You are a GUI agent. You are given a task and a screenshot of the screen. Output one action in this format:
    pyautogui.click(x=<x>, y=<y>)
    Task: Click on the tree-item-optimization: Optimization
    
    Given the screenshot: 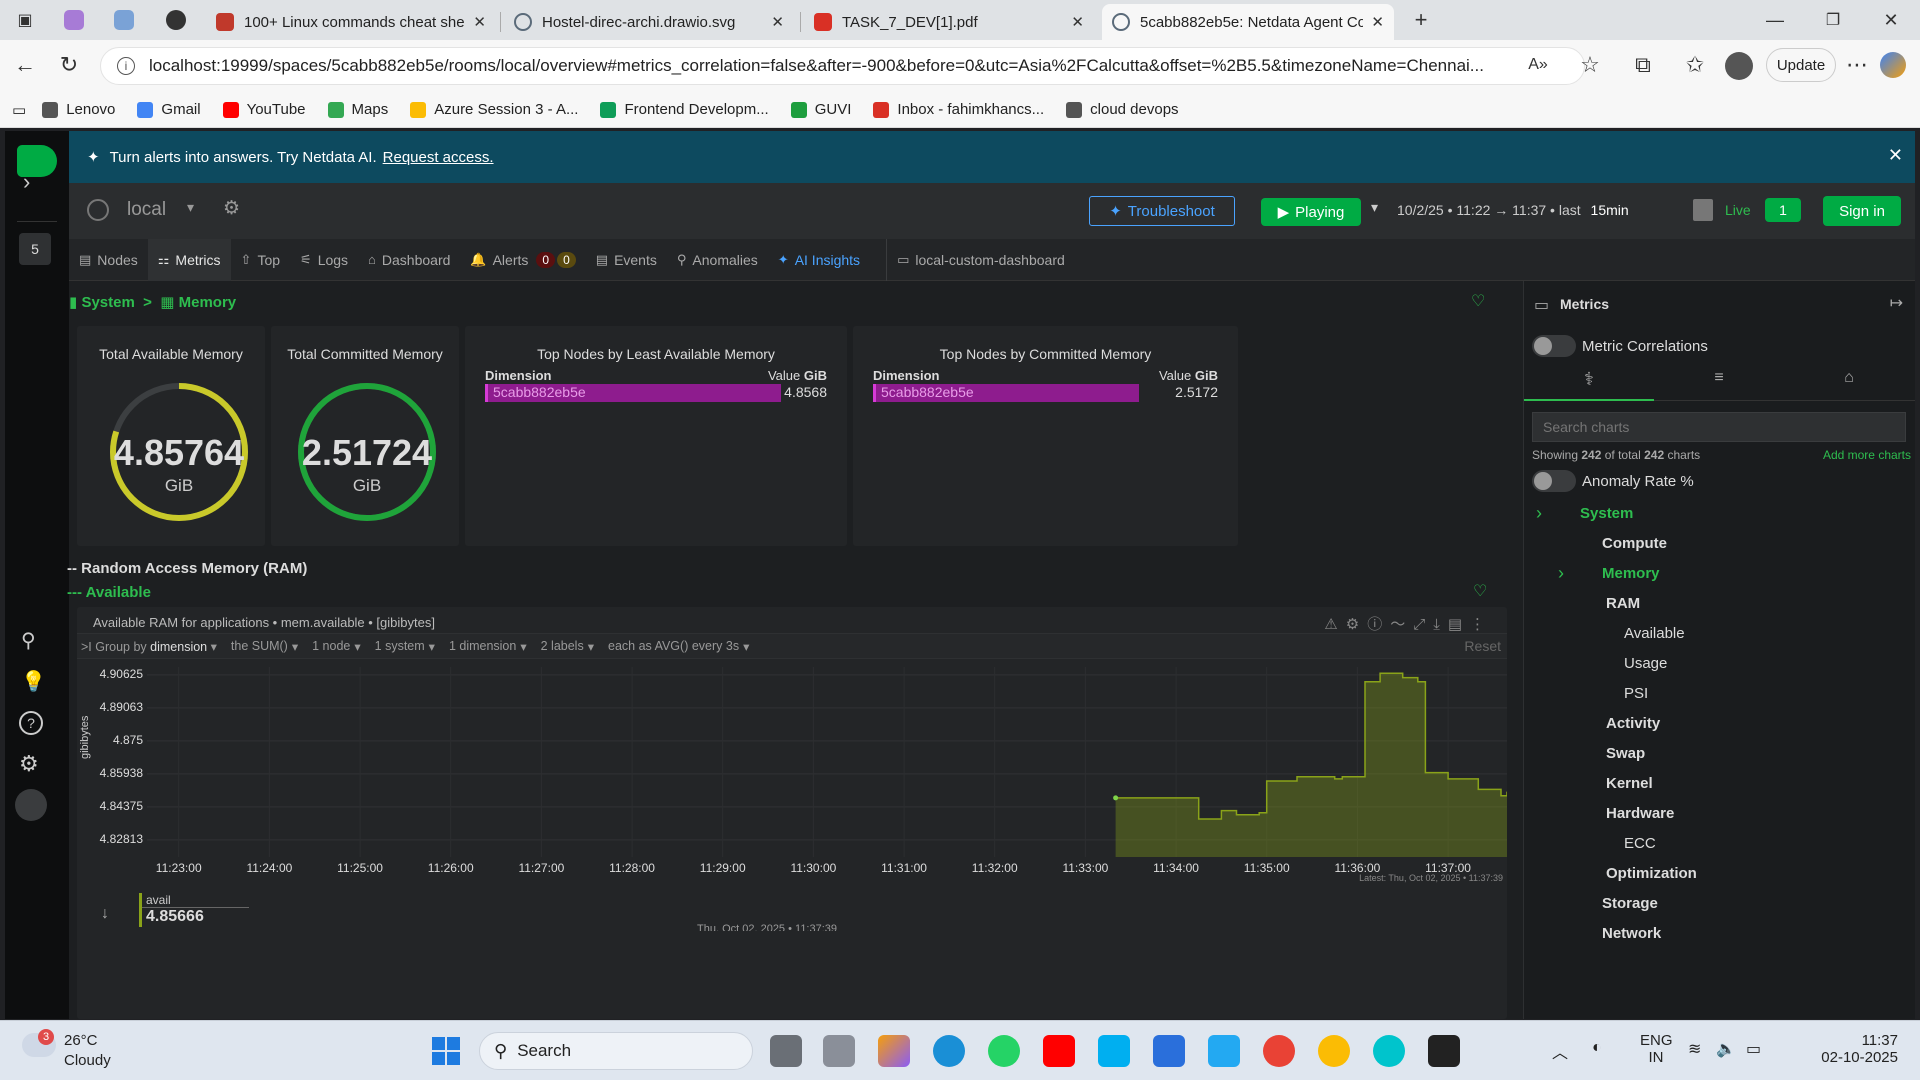 What is the action you would take?
    pyautogui.click(x=1651, y=873)
    